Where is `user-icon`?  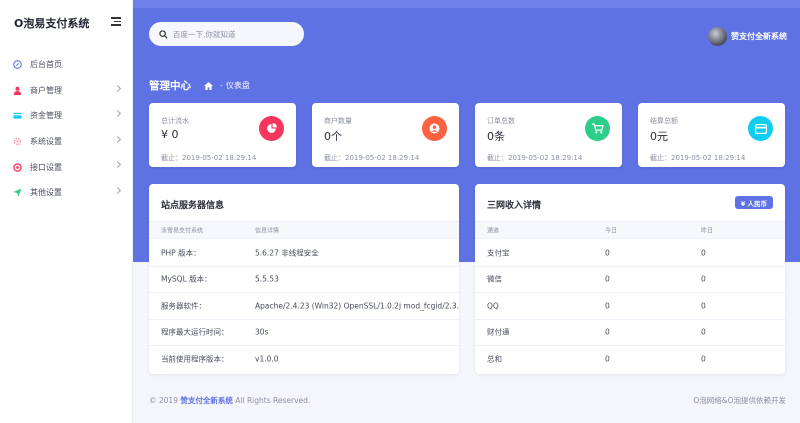 user-icon is located at coordinates (17, 90).